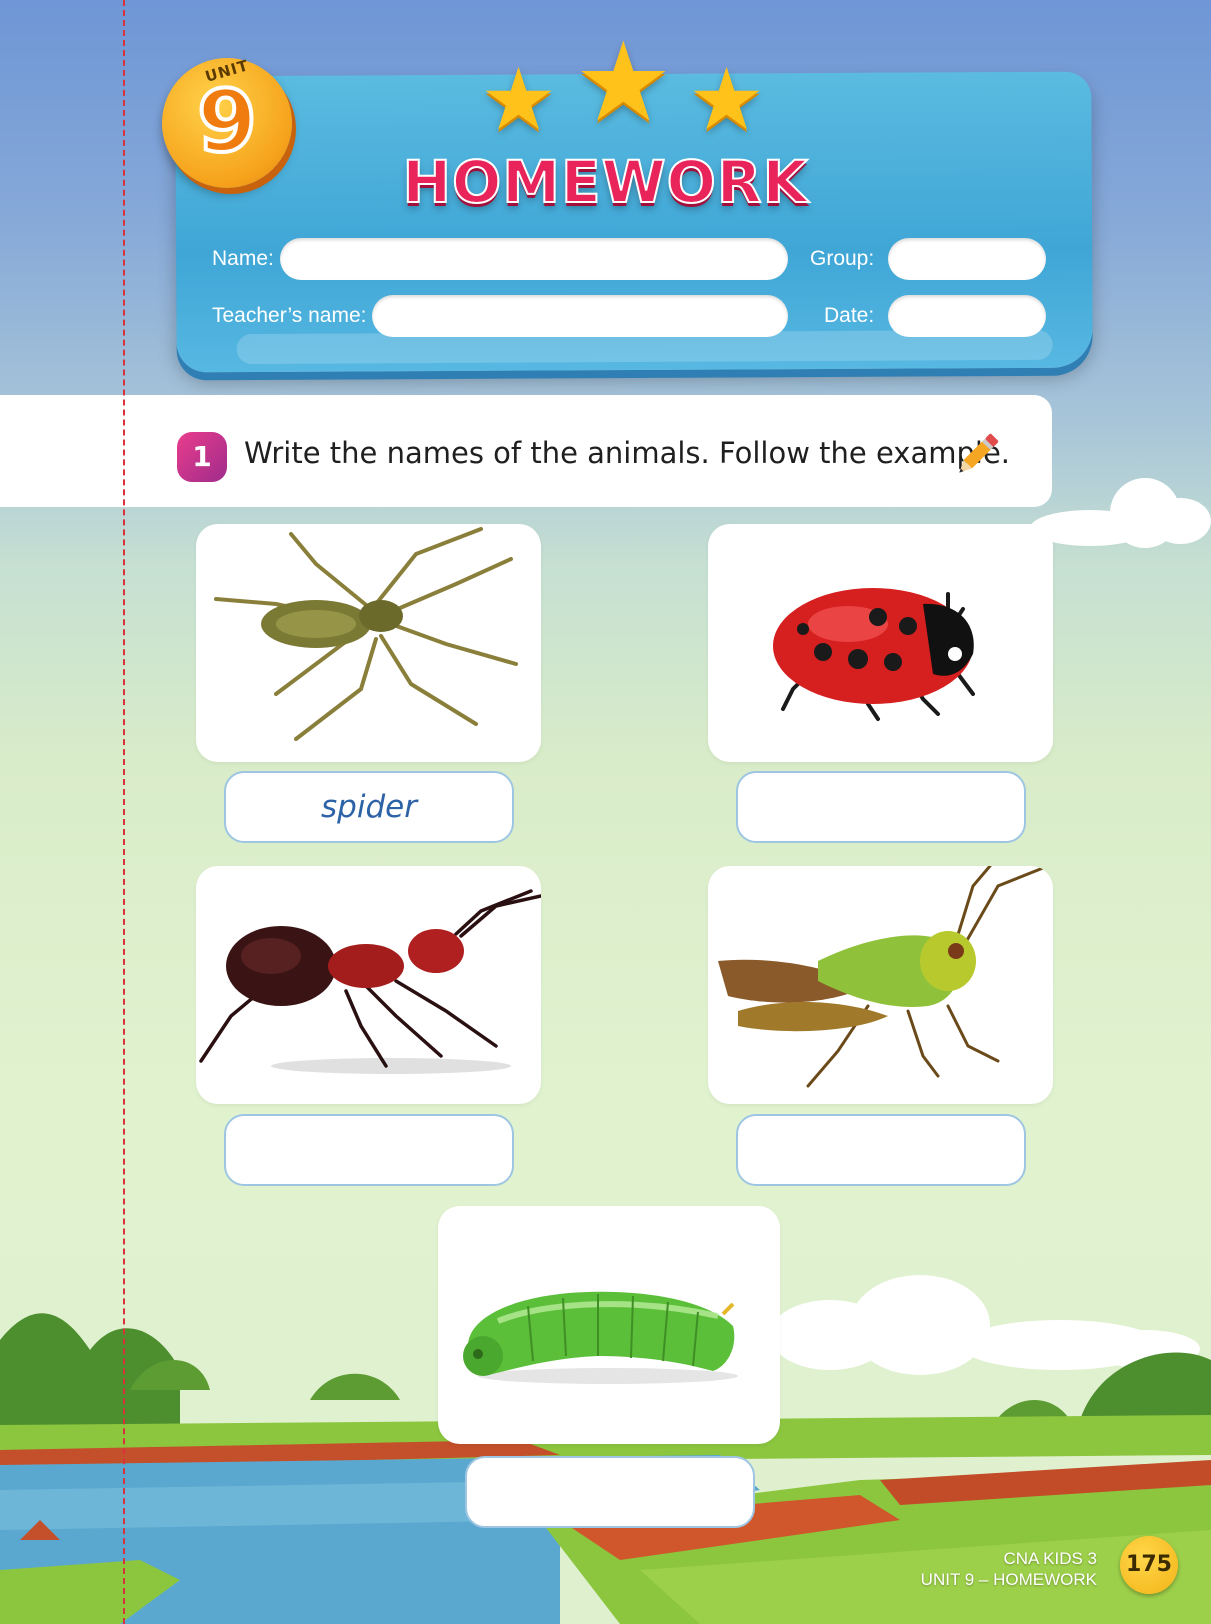 The height and width of the screenshot is (1624, 1211). I want to click on answer-box-caterpillar, so click(610, 1492).